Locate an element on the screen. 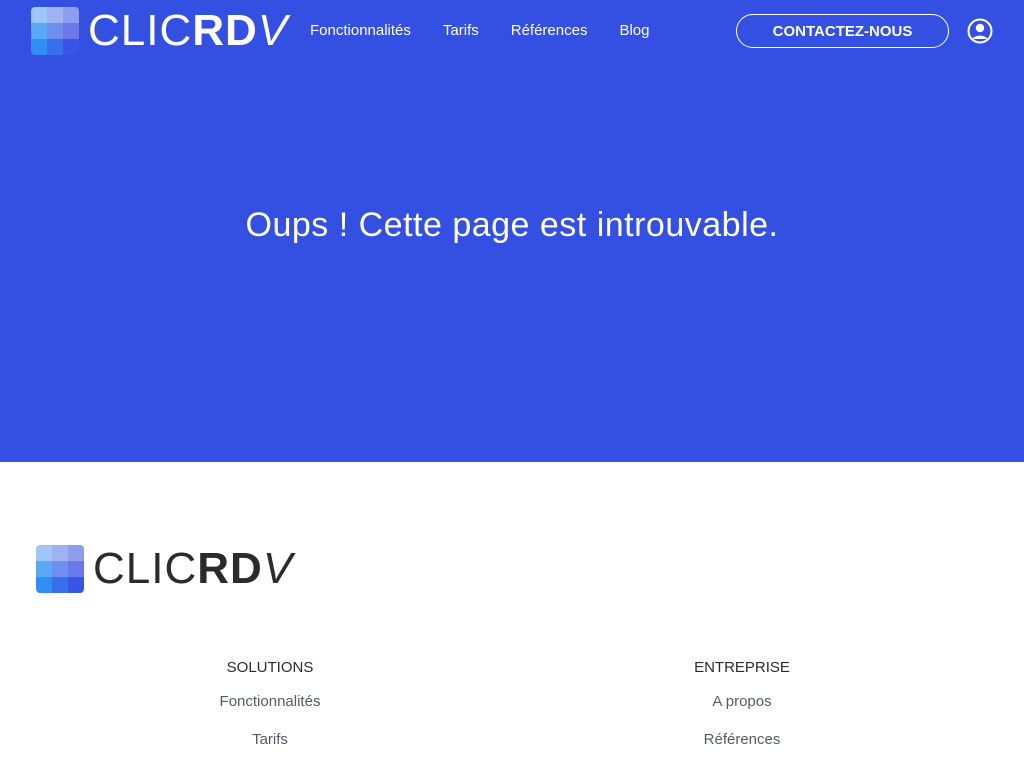 This screenshot has width=1024, height=768. footer-column-title: ENTREPRISE is located at coordinates (742, 667).